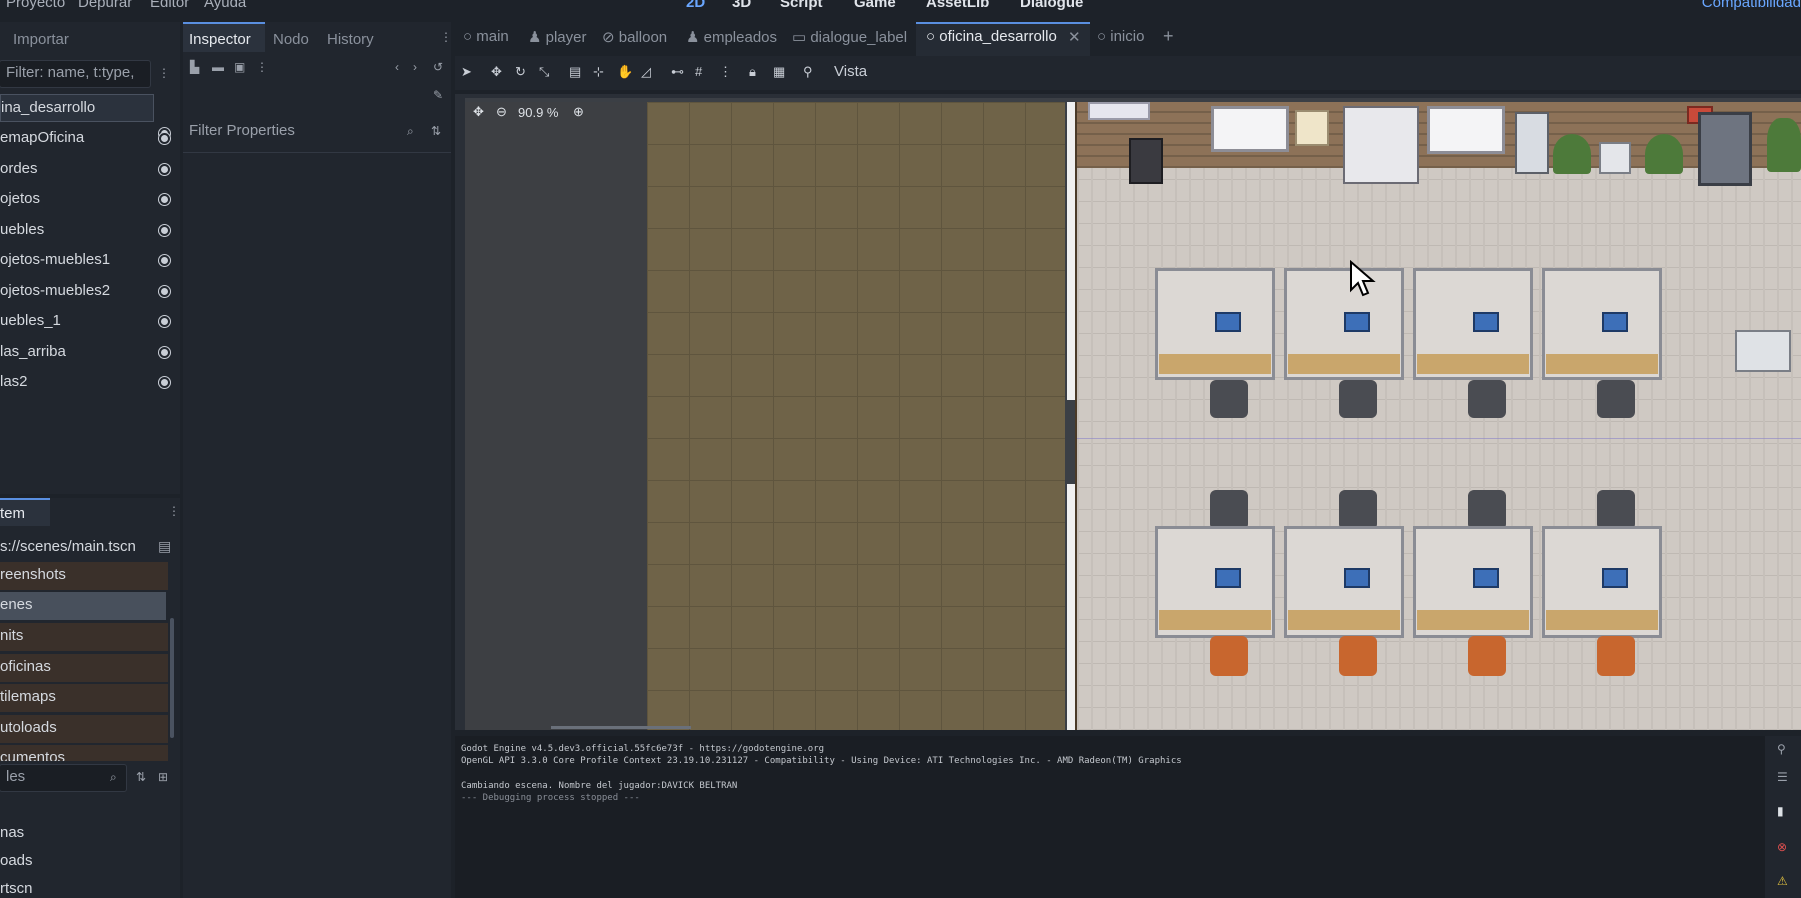 Image resolution: width=1801 pixels, height=898 pixels. I want to click on workspace-assetlib: AssetLib, so click(957, 5).